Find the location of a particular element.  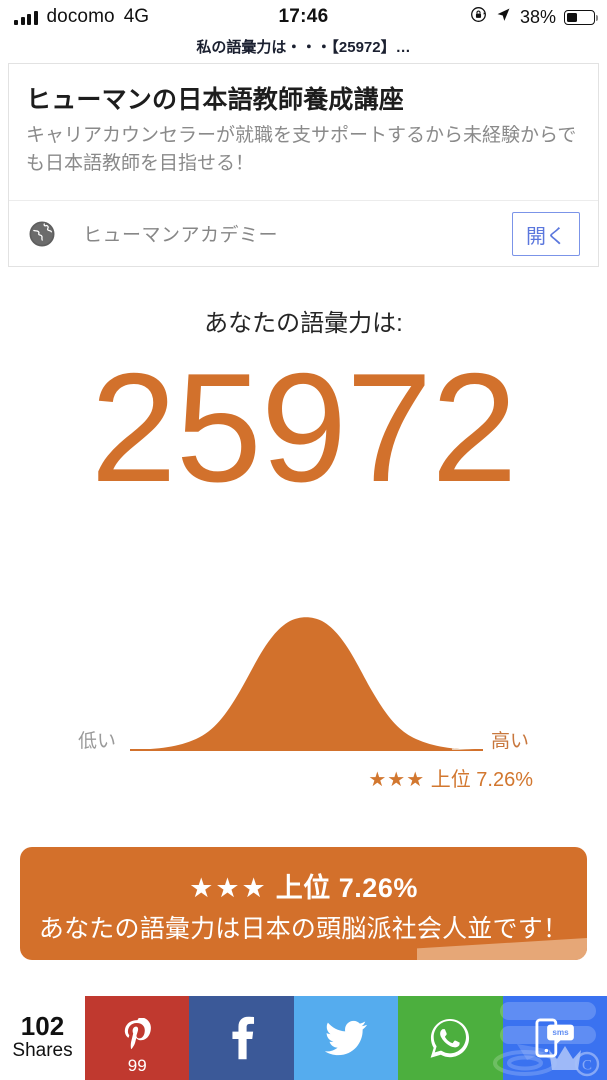

battery-icon is located at coordinates (581, 17).